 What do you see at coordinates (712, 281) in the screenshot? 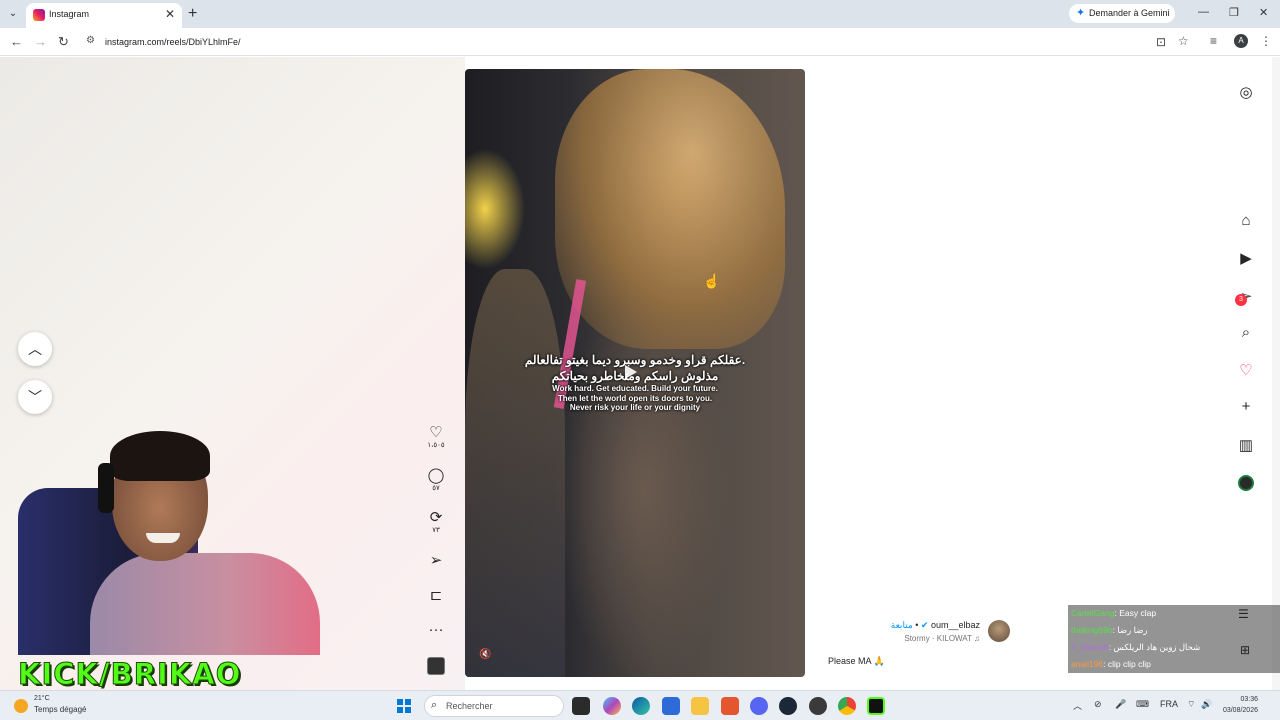
I see `mouse-cursor-icon: ☝` at bounding box center [712, 281].